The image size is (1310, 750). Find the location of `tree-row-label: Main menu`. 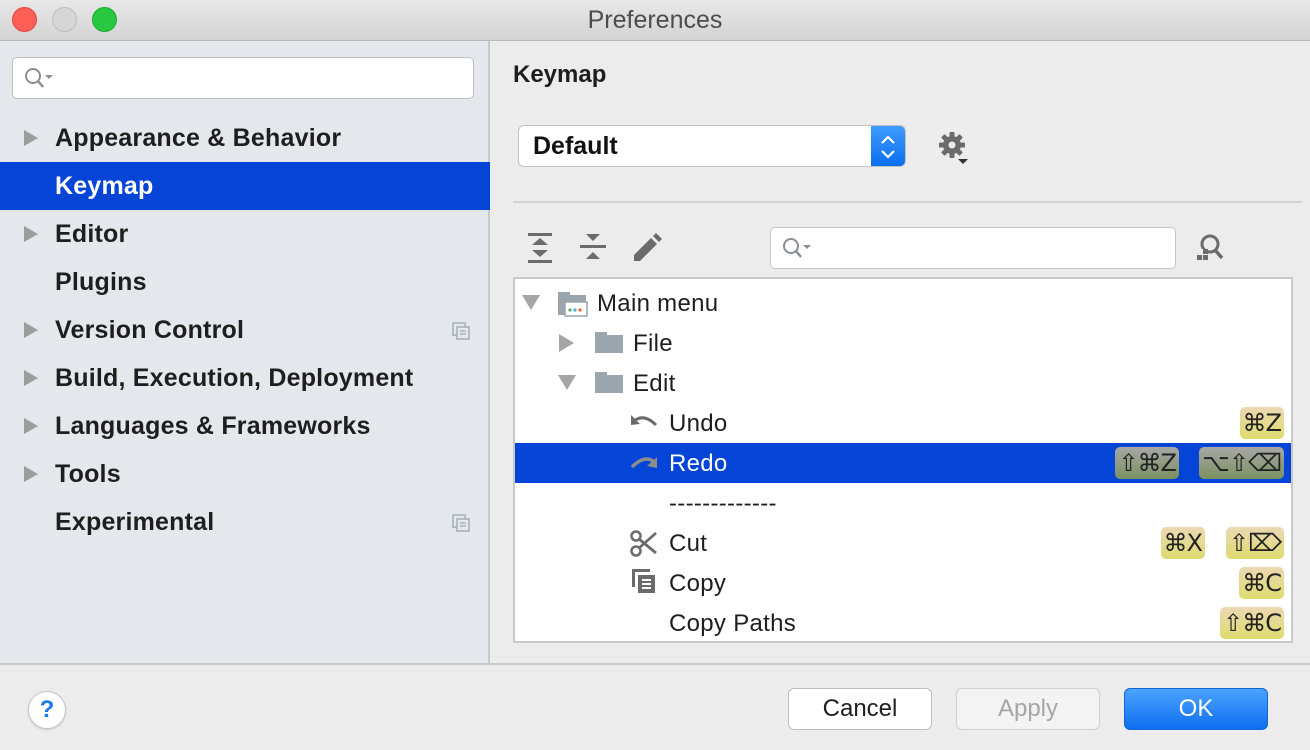

tree-row-label: Main menu is located at coordinates (658, 303).